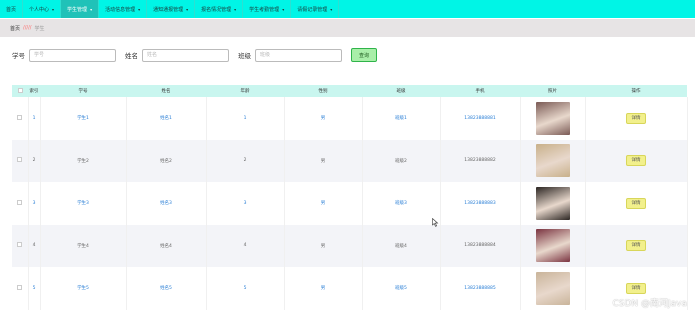  What do you see at coordinates (245, 91) in the screenshot?
I see `header-age: 年龄` at bounding box center [245, 91].